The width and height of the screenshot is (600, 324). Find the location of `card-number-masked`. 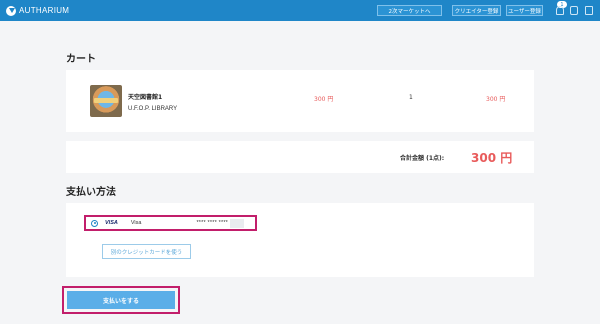

card-number-masked is located at coordinates (237, 223).